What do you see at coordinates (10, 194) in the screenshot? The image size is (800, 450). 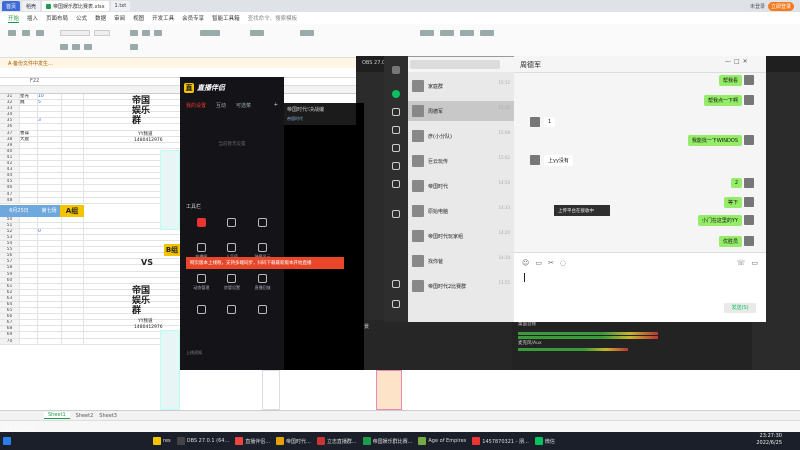 I see `row-number: 47` at bounding box center [10, 194].